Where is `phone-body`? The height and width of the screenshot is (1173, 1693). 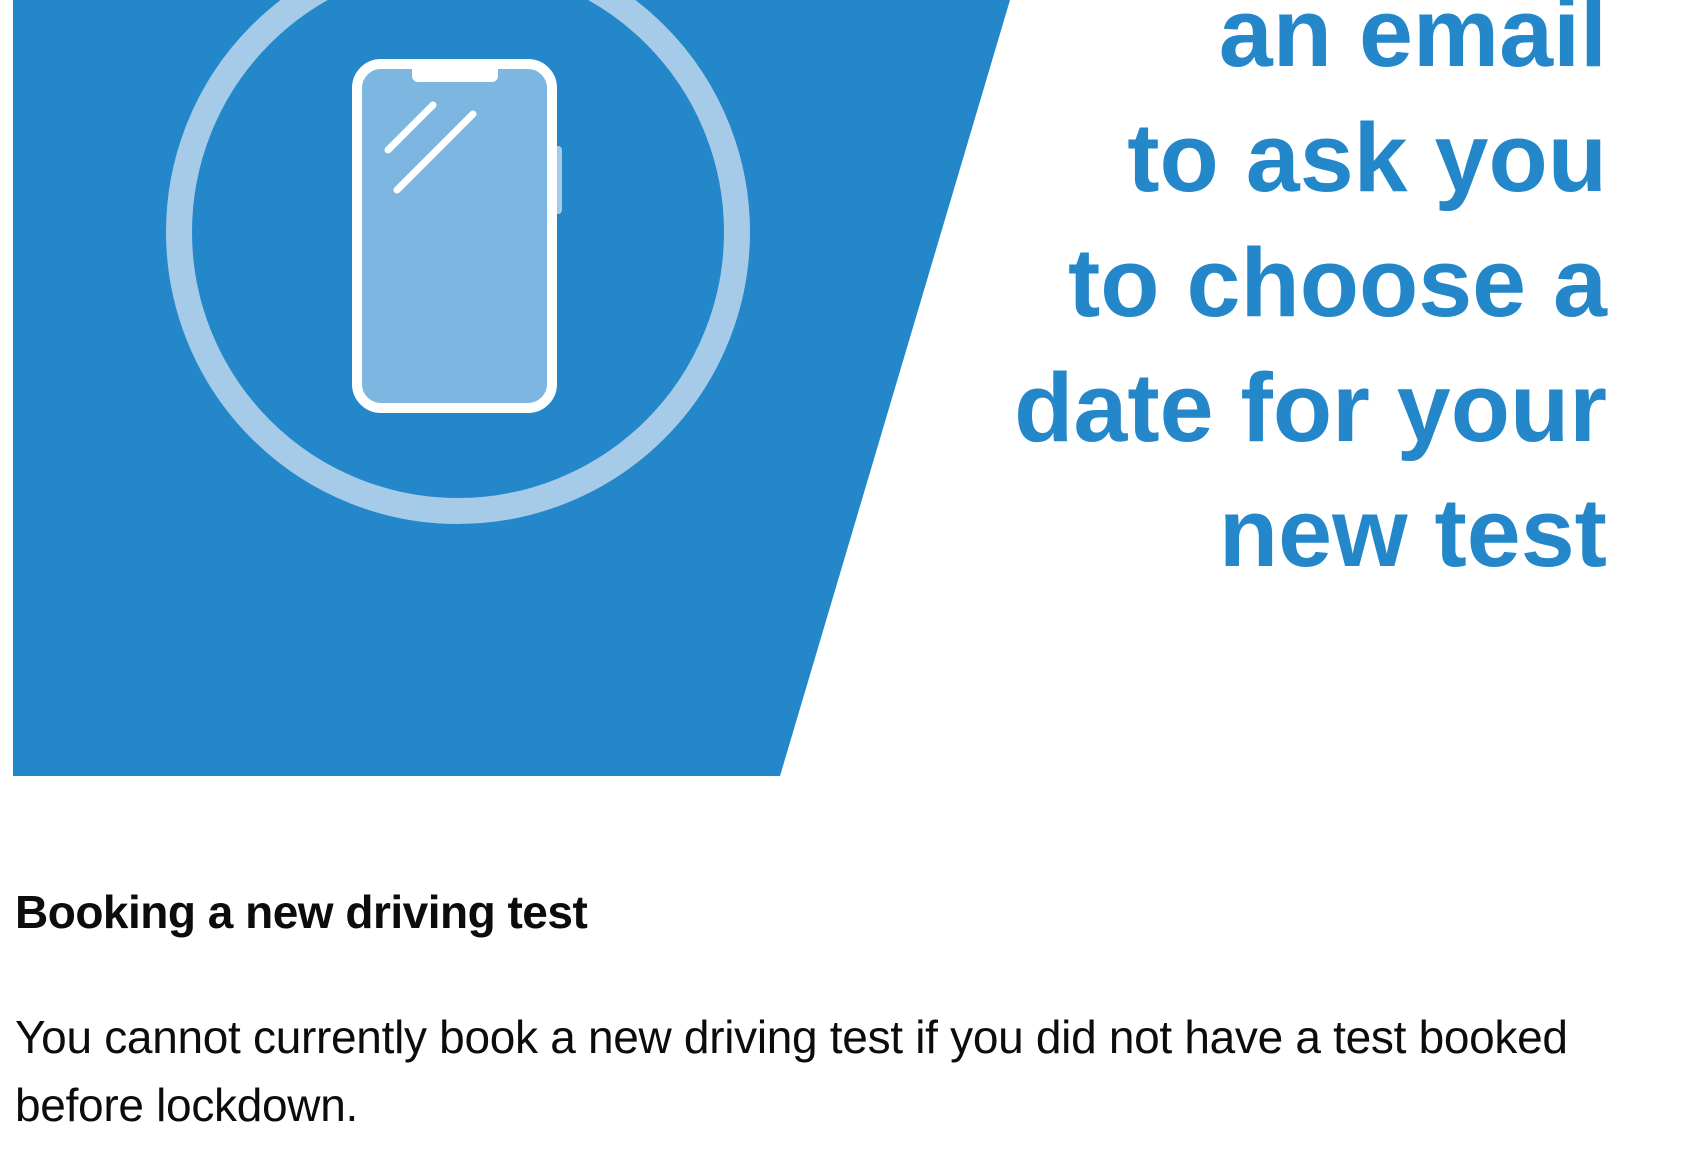 phone-body is located at coordinates (454, 236).